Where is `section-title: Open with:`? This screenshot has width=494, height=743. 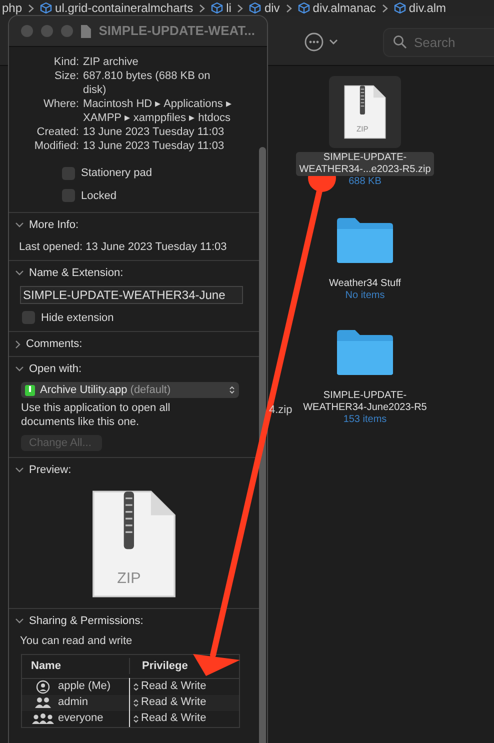
section-title: Open with: is located at coordinates (55, 368).